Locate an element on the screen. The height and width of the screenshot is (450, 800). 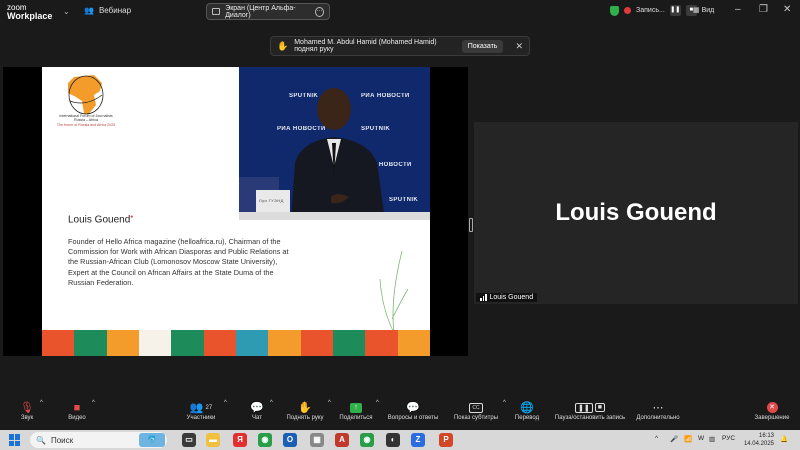
monitor-icon is located at coordinates (216, 11).